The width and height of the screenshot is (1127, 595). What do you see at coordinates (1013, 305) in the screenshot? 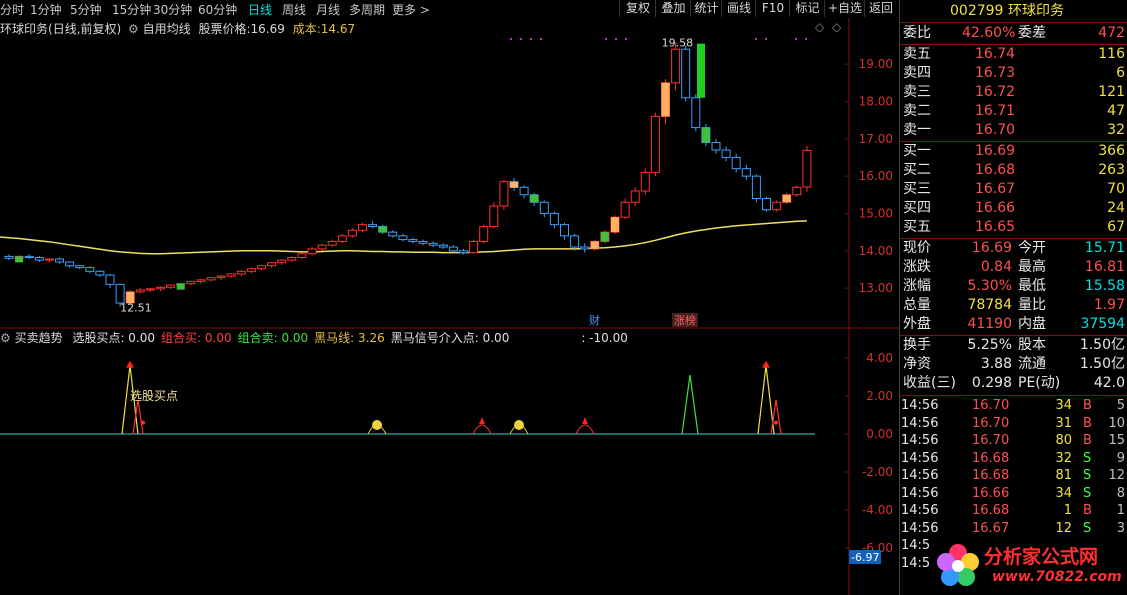
I see `stat-row: 总量 78784 量比 1.97` at bounding box center [1013, 305].